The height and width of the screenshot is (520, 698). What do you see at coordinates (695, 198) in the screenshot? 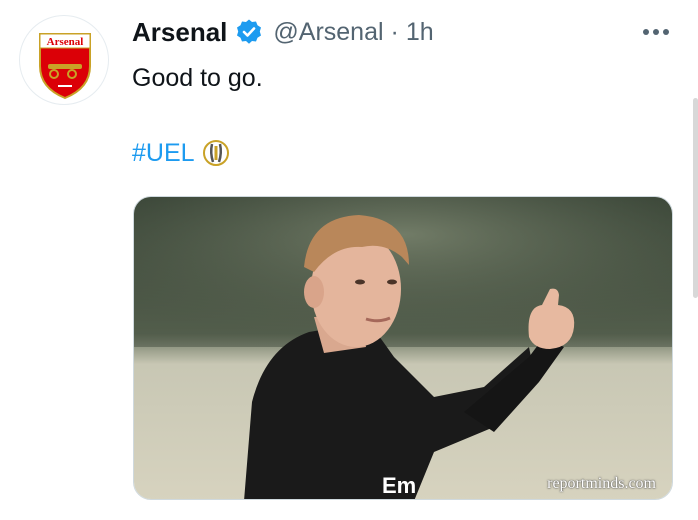
I see `scrollbar` at bounding box center [695, 198].